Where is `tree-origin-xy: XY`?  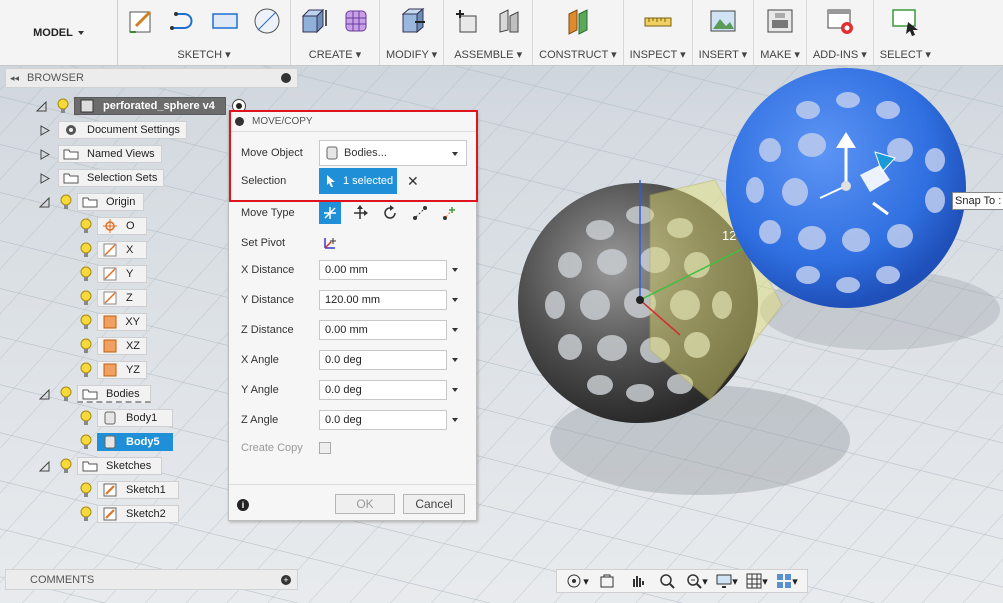 tree-origin-xy: XY is located at coordinates (112, 322).